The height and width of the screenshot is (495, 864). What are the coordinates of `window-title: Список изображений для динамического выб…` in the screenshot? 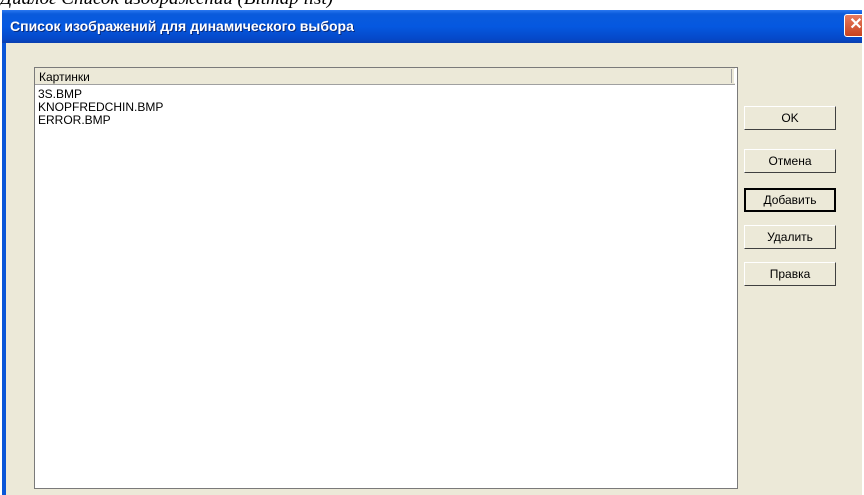 It's located at (182, 26).